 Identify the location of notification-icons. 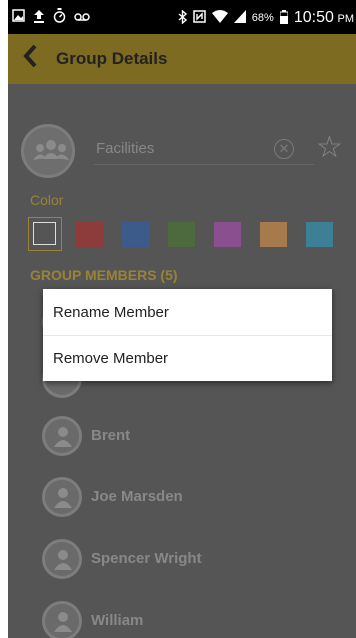
(51, 18).